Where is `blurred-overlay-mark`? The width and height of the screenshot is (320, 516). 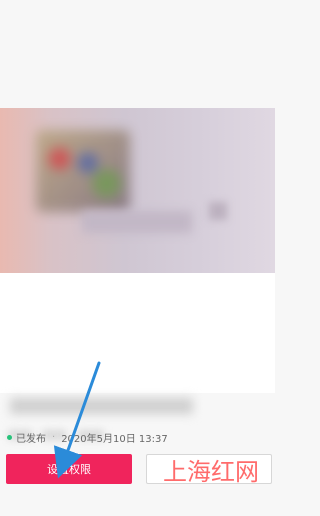 blurred-overlay-mark is located at coordinates (218, 211).